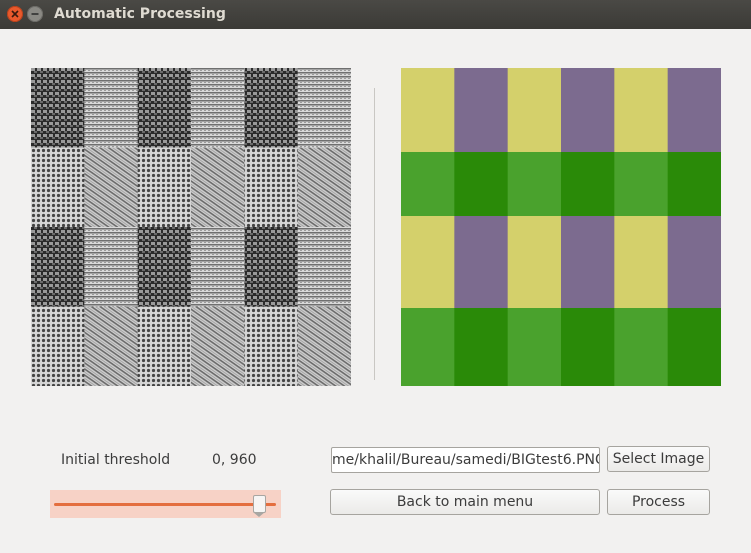 The width and height of the screenshot is (751, 553). I want to click on select-image-button: Select Image, so click(658, 459).